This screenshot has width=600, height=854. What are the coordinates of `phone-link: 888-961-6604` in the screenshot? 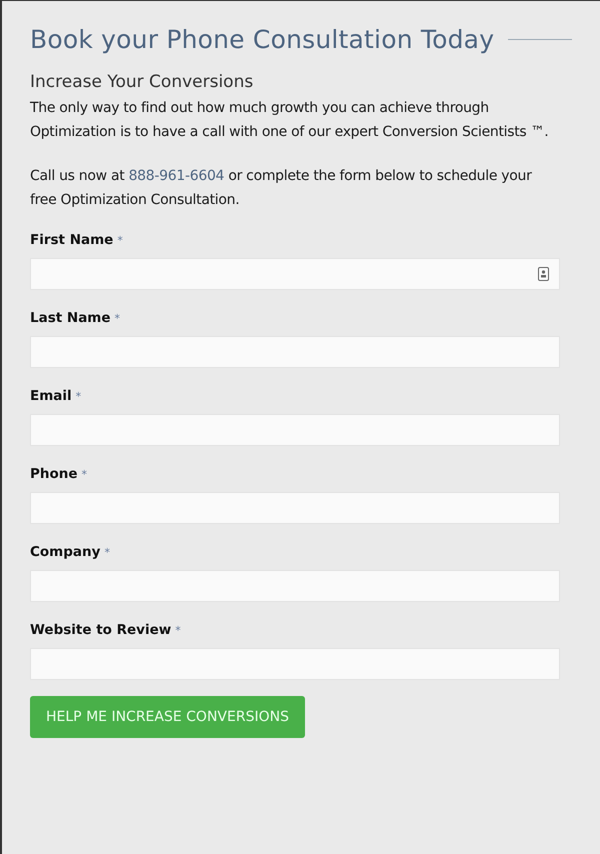 It's located at (176, 176).